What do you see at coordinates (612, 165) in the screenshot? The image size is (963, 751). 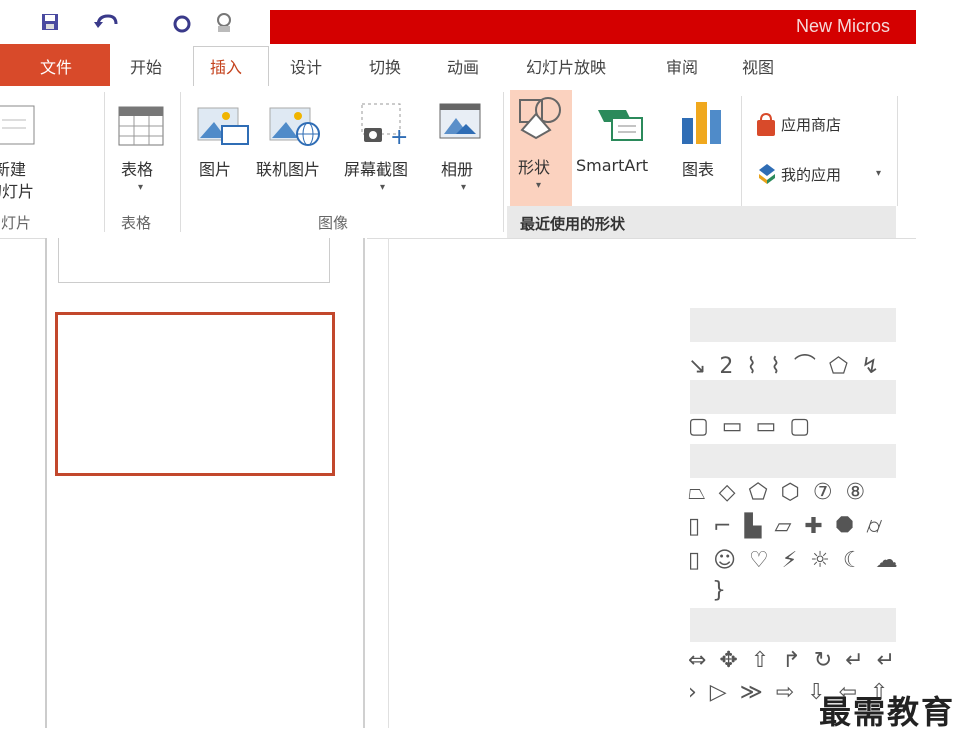 I see `smartart-button-label: SmartArt` at bounding box center [612, 165].